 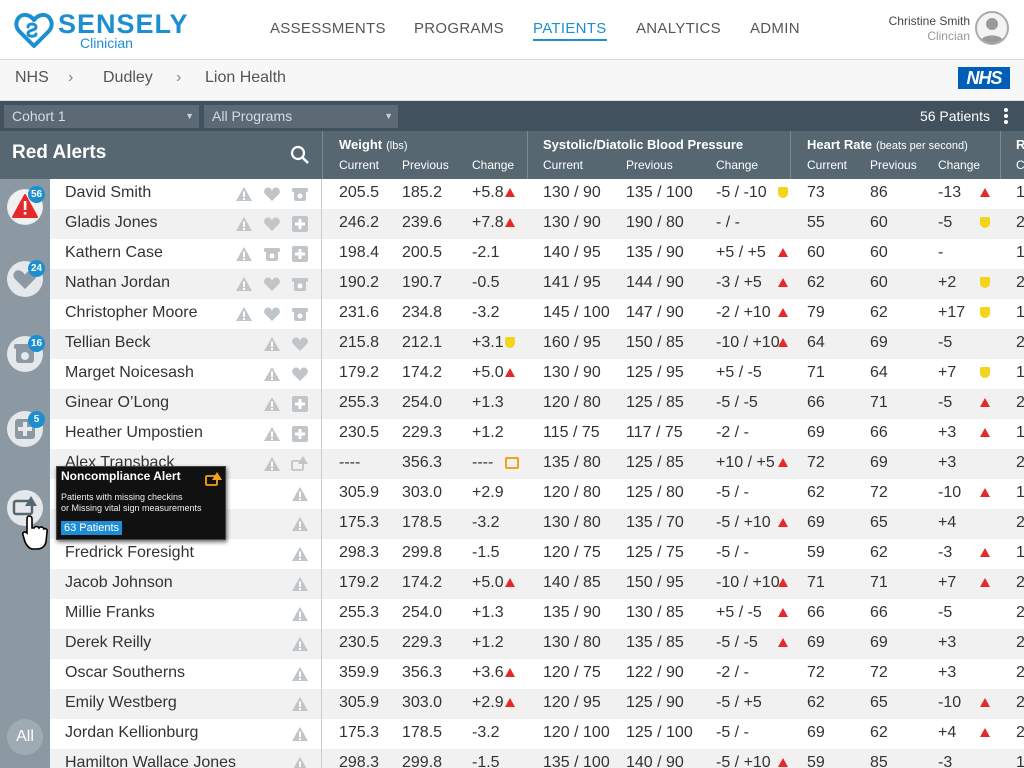 What do you see at coordinates (887, 144) in the screenshot?
I see `heart-rate-header: Heart Rate (beats per second)` at bounding box center [887, 144].